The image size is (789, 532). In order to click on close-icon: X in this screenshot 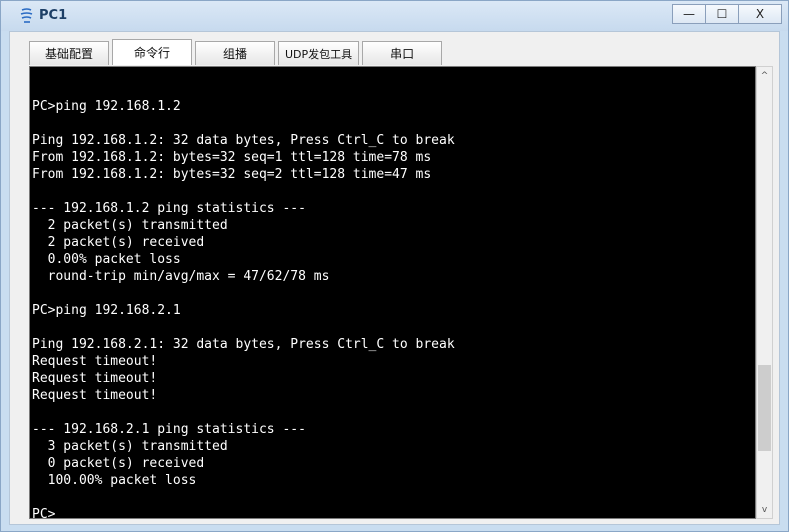, I will do `click(760, 14)`.